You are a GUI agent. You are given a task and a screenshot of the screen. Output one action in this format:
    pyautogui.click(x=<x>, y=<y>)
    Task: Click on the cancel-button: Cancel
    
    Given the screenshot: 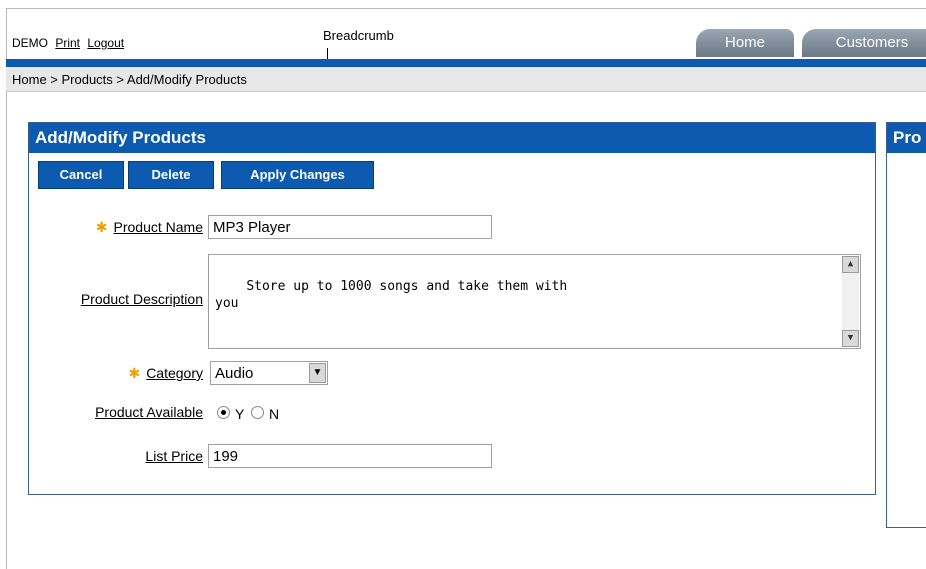 What is the action you would take?
    pyautogui.click(x=81, y=175)
    